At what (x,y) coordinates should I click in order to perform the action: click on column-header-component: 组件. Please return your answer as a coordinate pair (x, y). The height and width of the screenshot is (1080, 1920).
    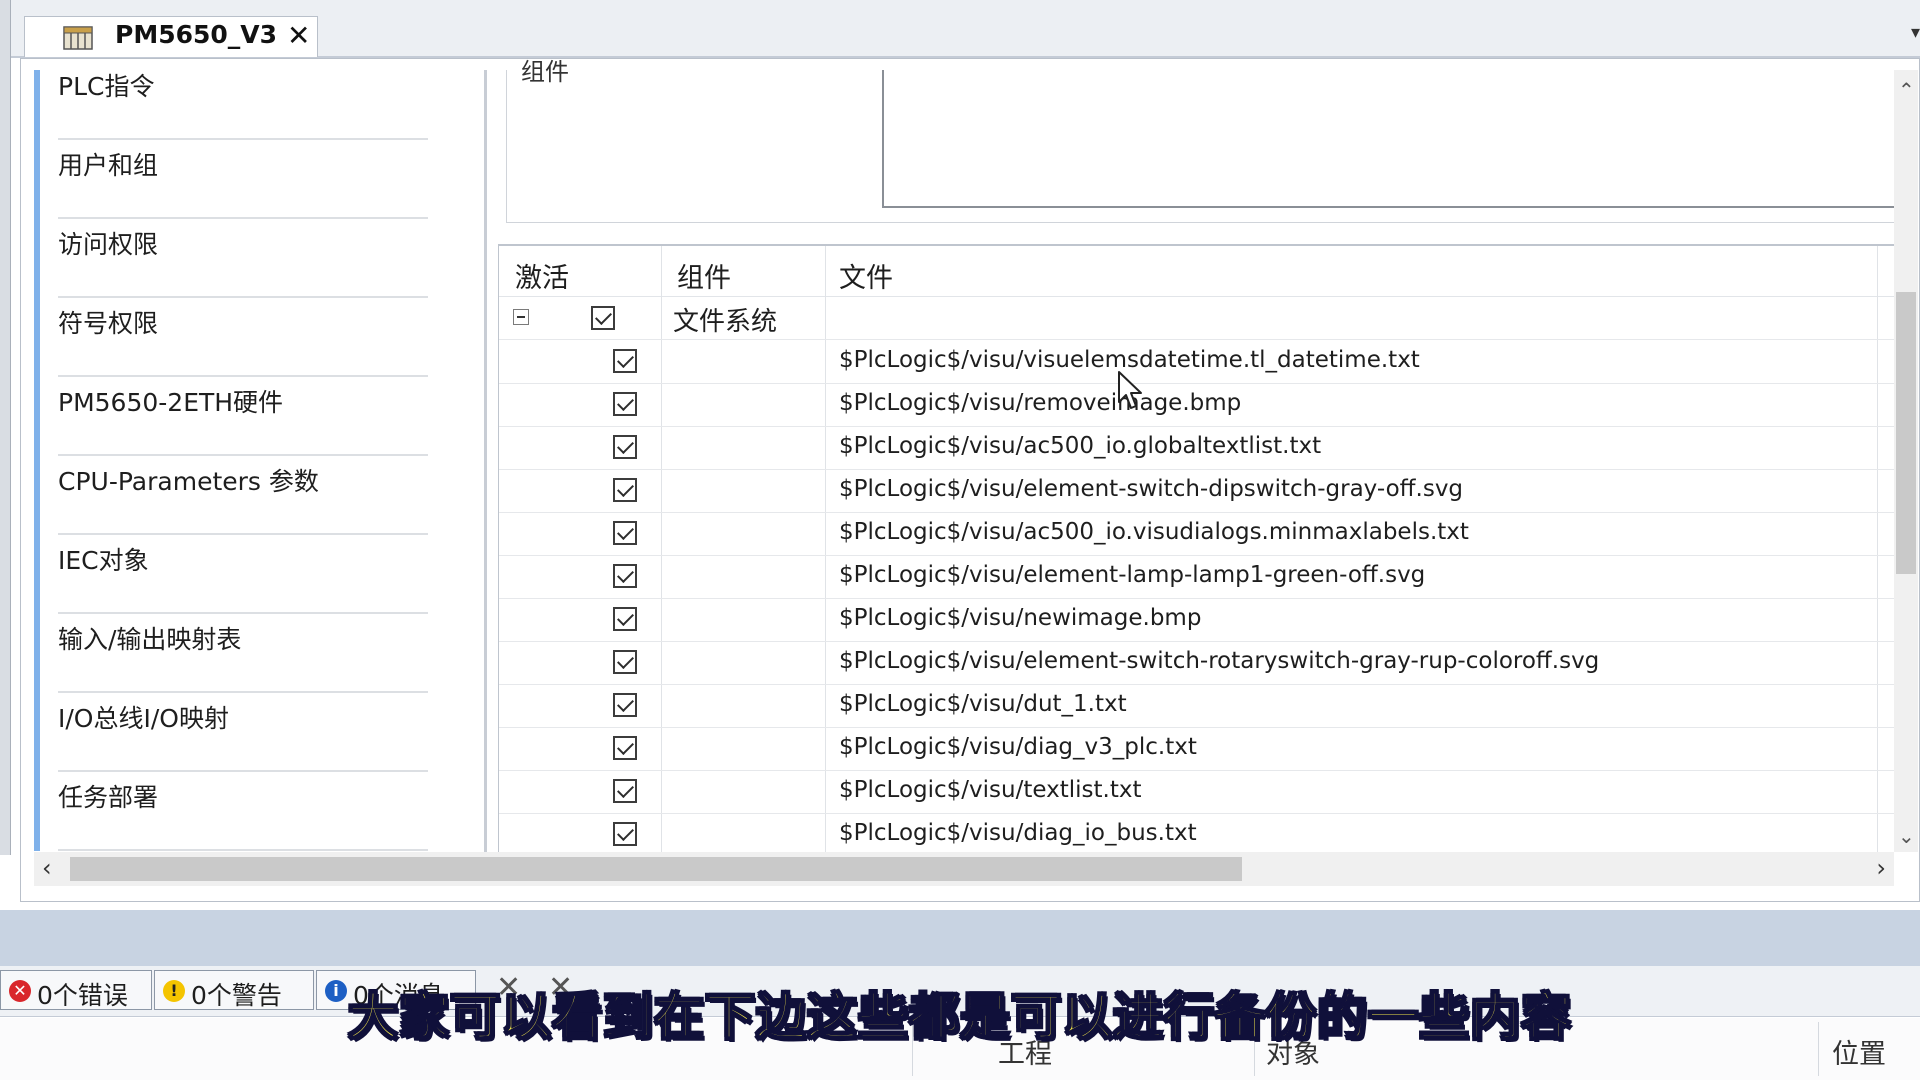
    Looking at the image, I should click on (704, 275).